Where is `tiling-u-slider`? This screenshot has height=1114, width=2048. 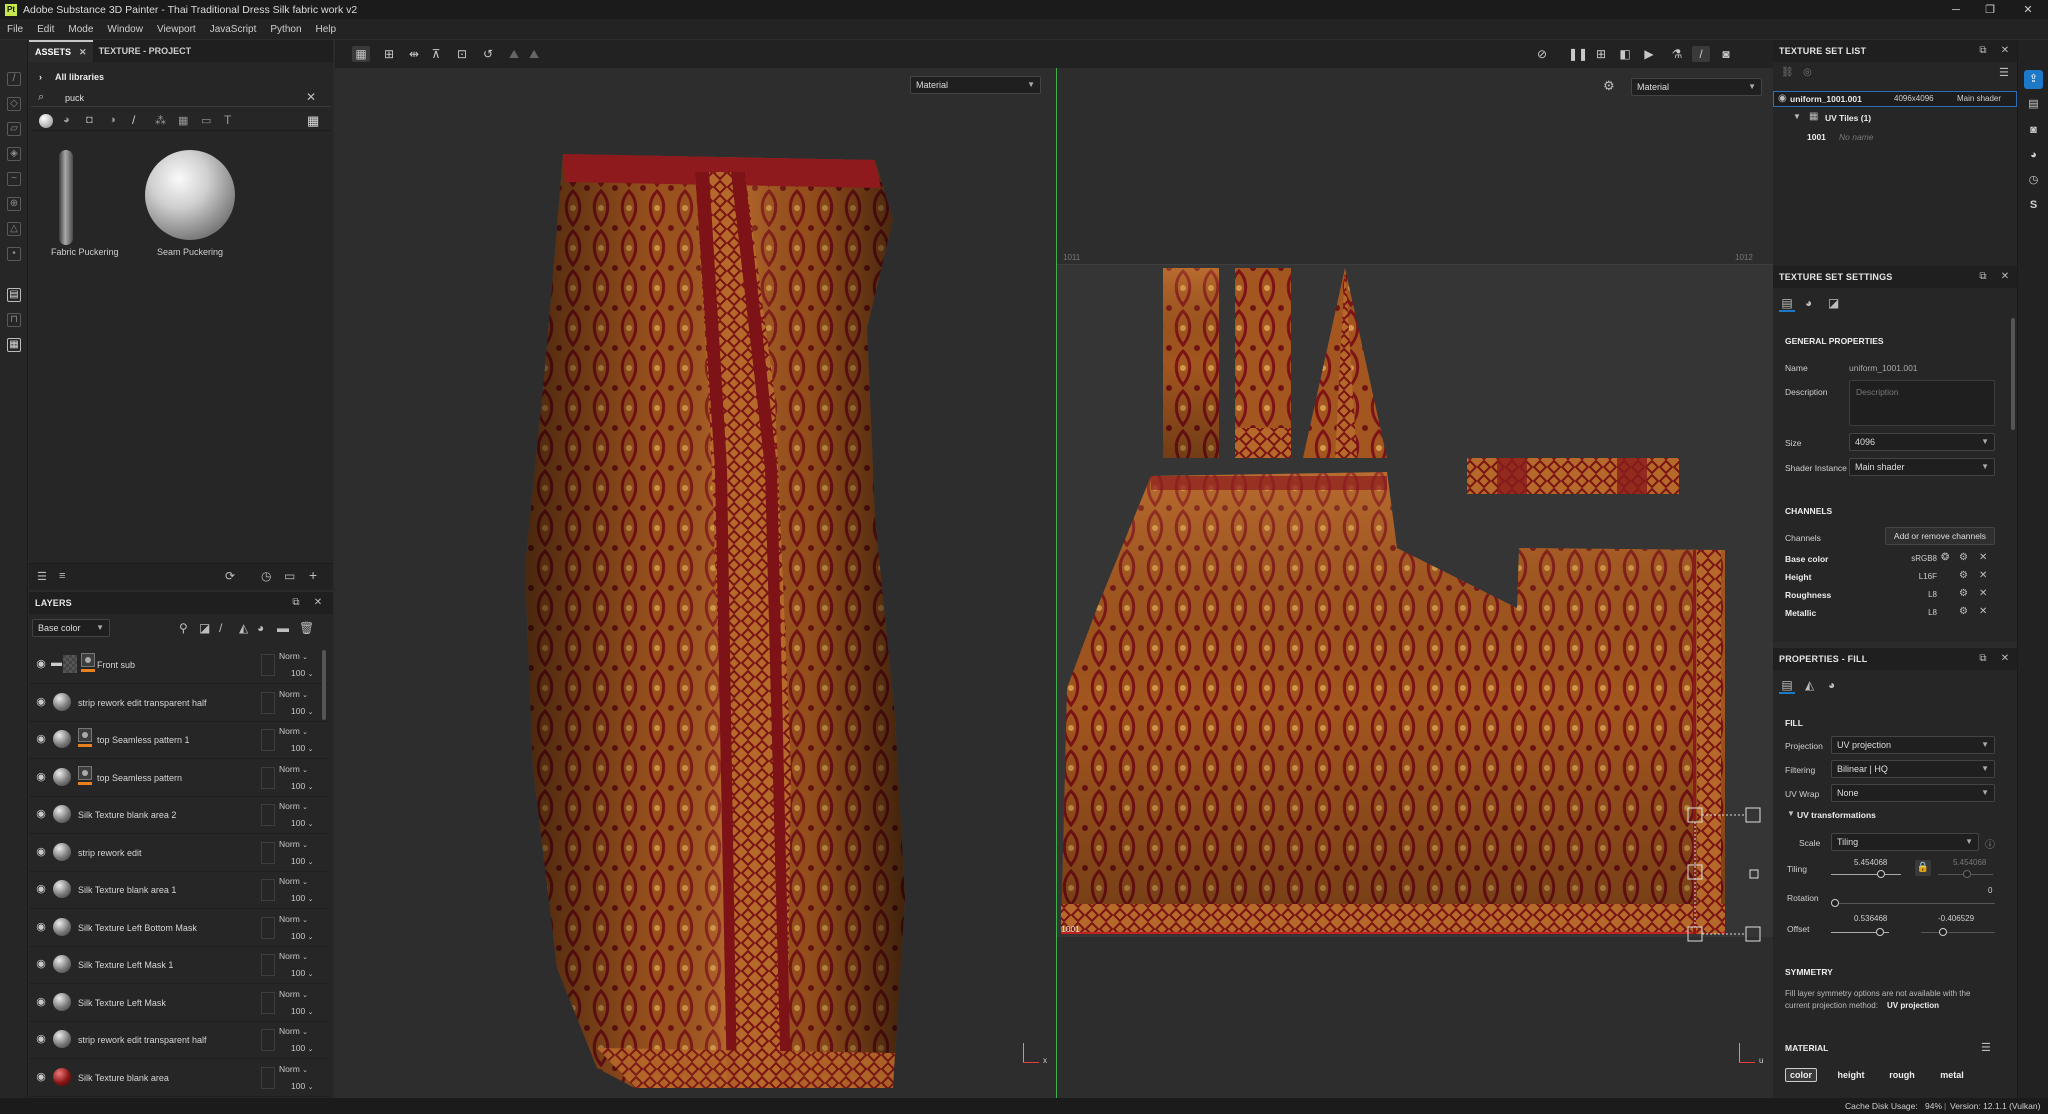 tiling-u-slider is located at coordinates (1881, 874).